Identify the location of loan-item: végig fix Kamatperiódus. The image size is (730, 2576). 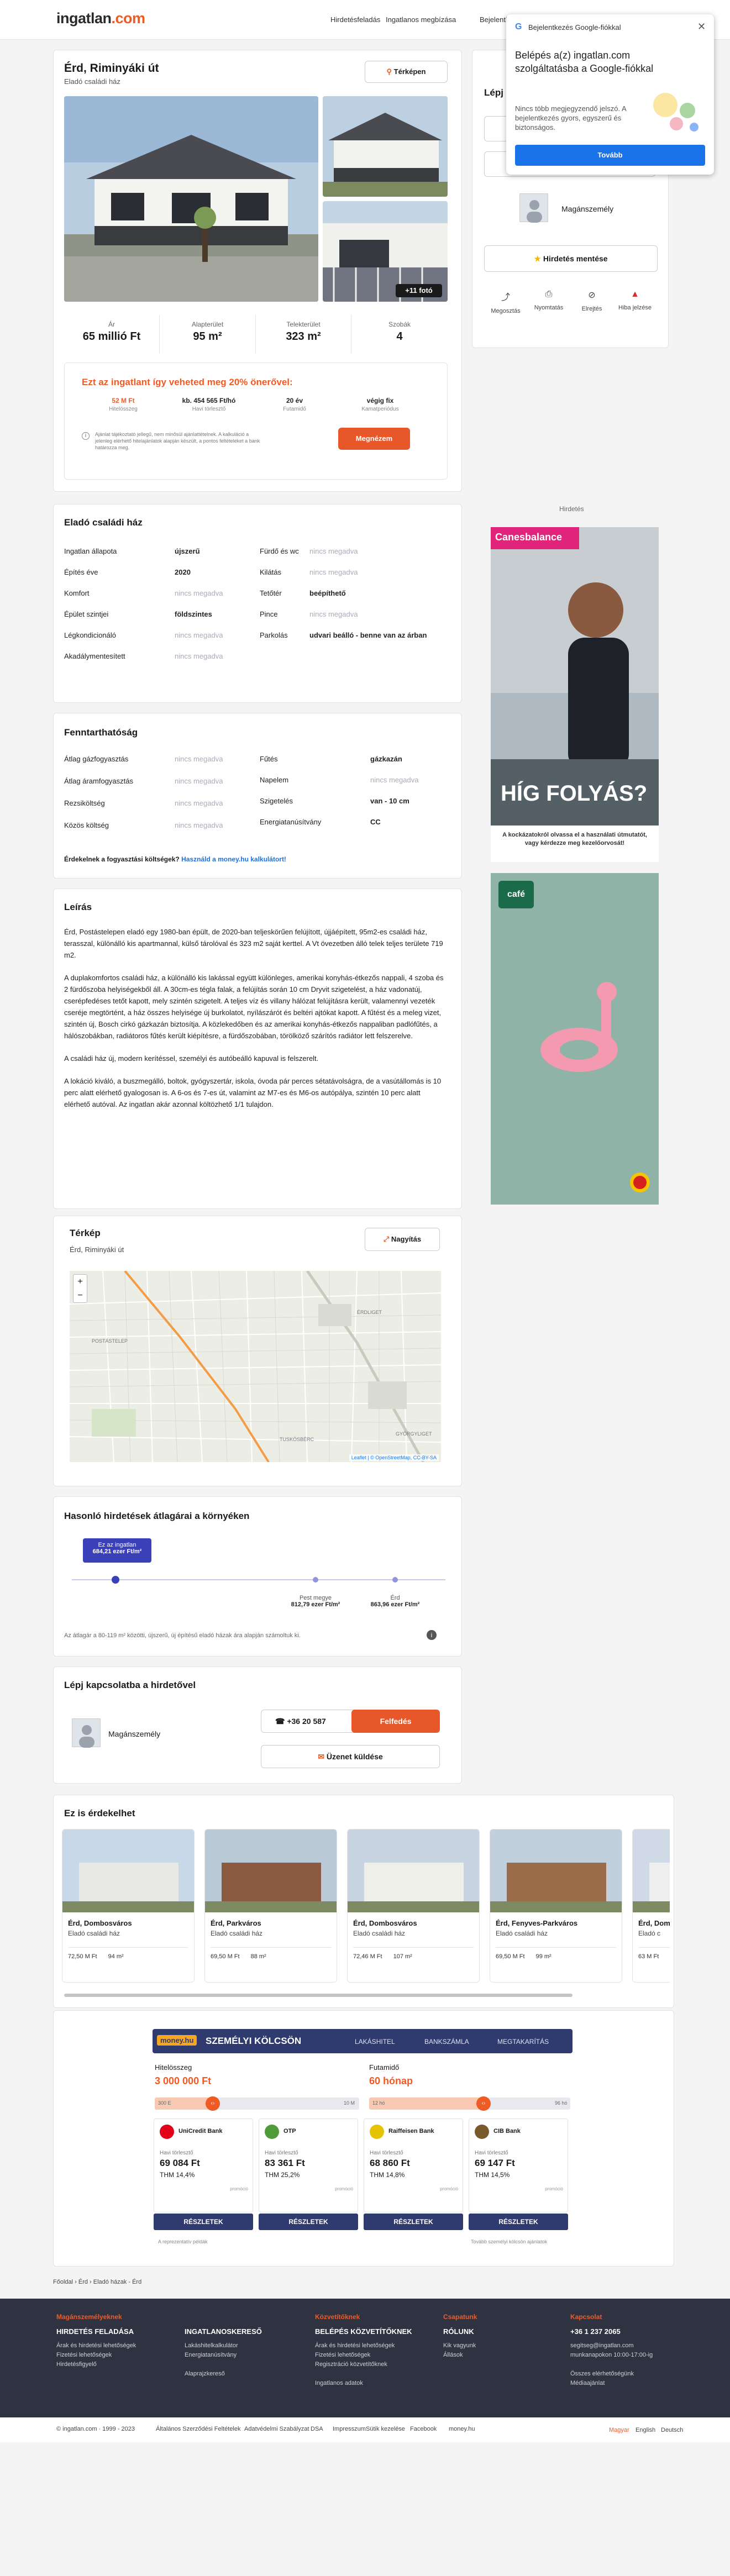
(380, 404).